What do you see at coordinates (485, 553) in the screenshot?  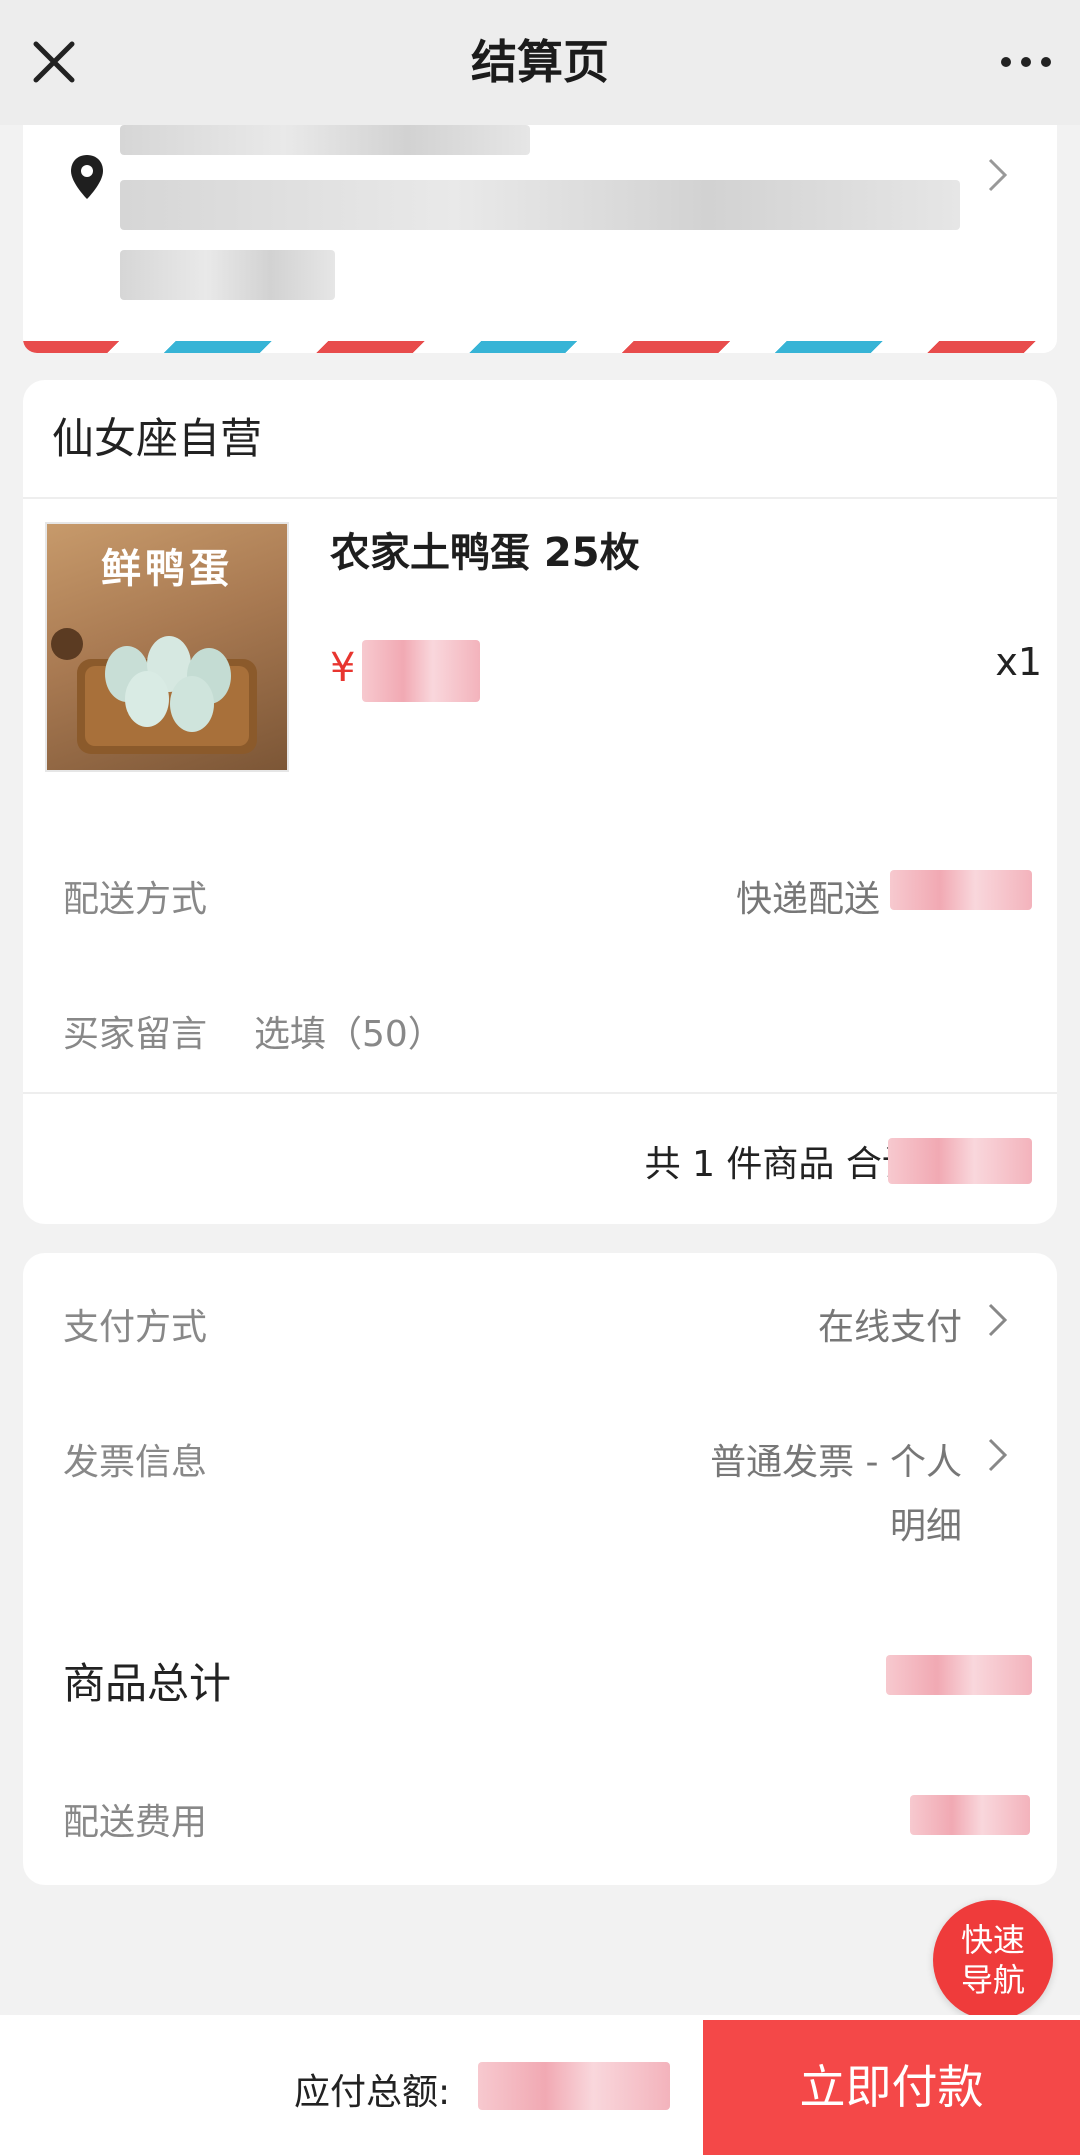 I see `product-name: 农家土鸭蛋 25枚` at bounding box center [485, 553].